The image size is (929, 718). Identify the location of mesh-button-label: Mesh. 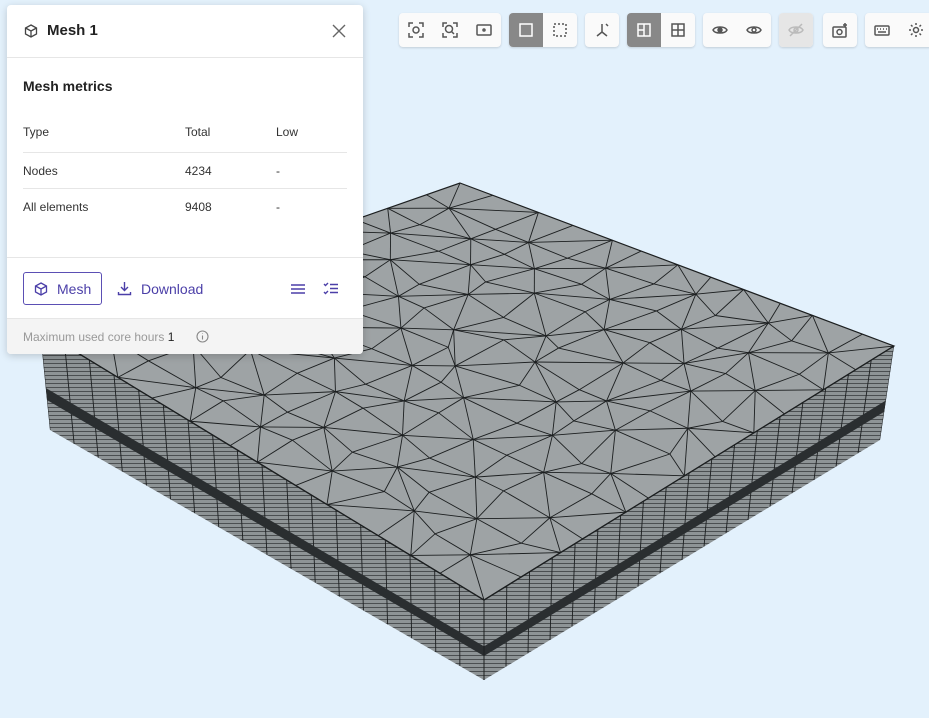
(74, 288).